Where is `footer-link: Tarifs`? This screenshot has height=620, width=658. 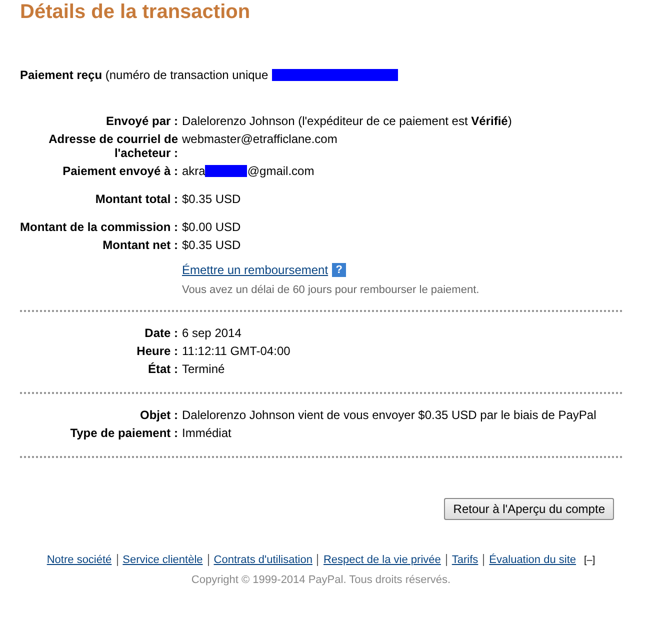 footer-link: Tarifs is located at coordinates (465, 560).